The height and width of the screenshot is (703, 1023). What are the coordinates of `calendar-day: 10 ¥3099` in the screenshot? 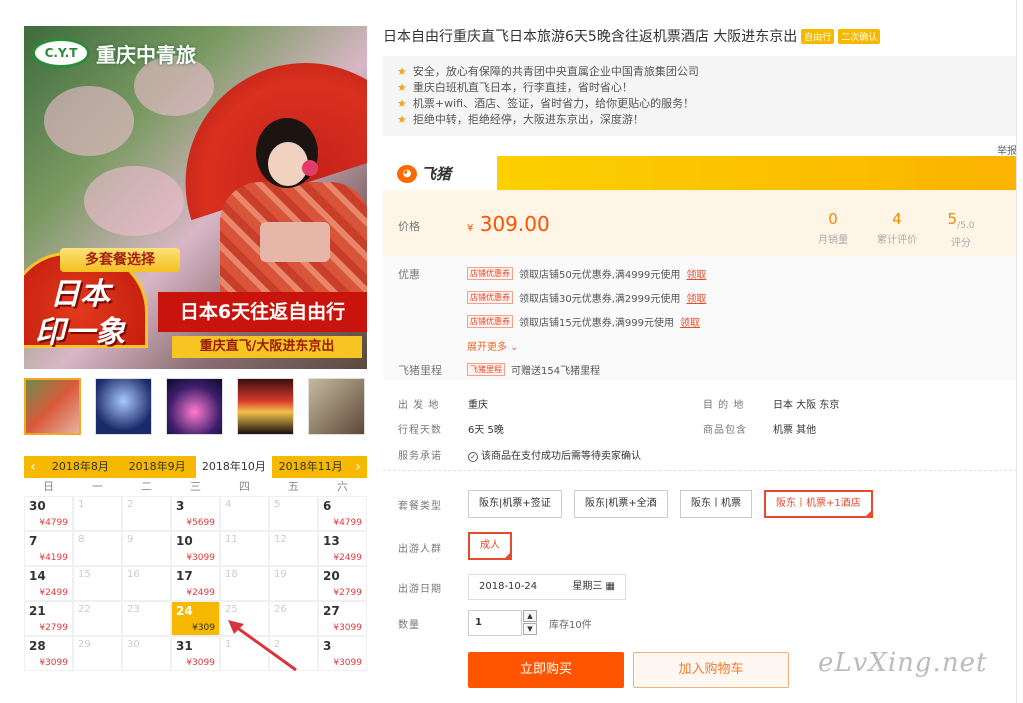 It's located at (195, 548).